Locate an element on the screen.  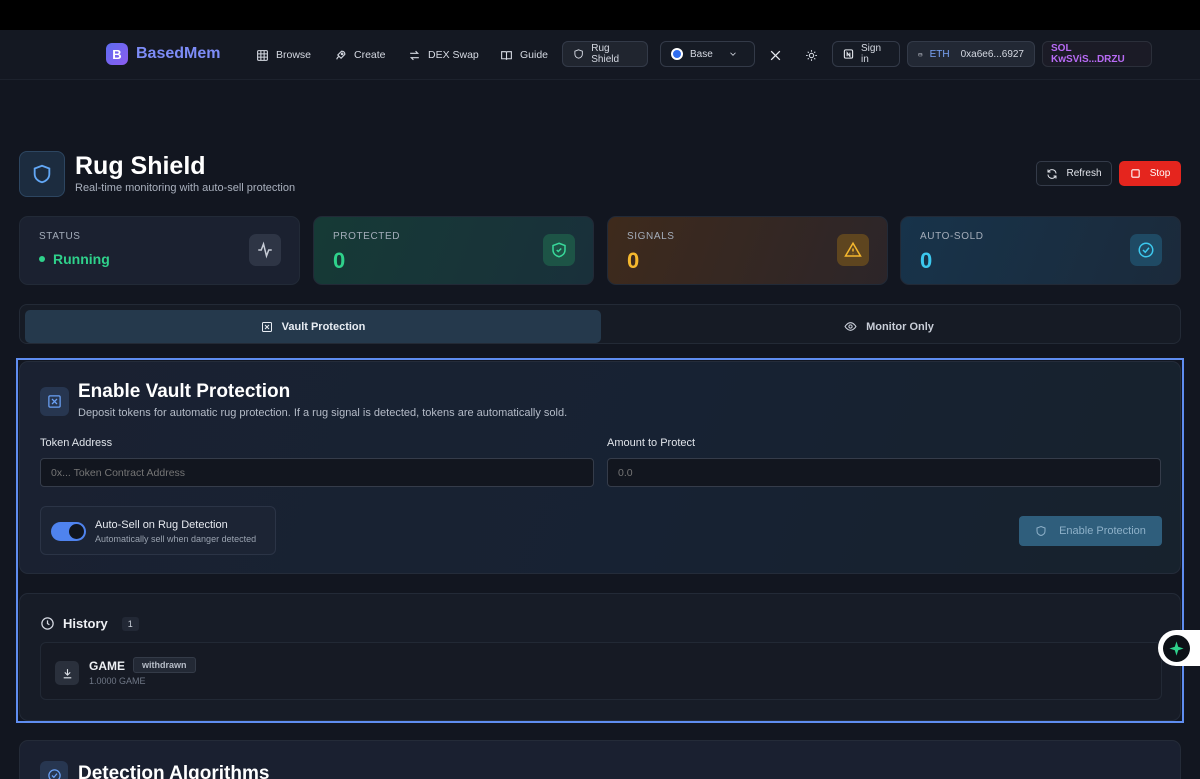
refresh-button: Refresh is located at coordinates (1074, 173).